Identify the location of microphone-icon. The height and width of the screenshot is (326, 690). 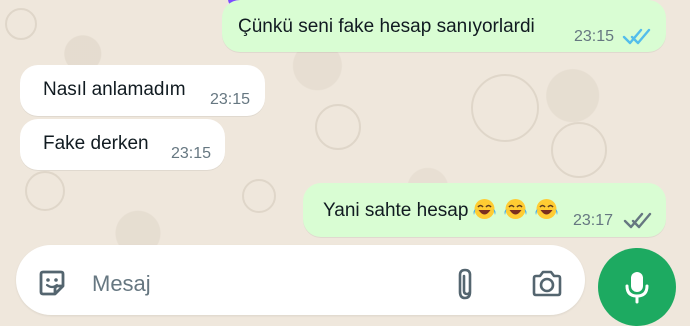
(637, 288).